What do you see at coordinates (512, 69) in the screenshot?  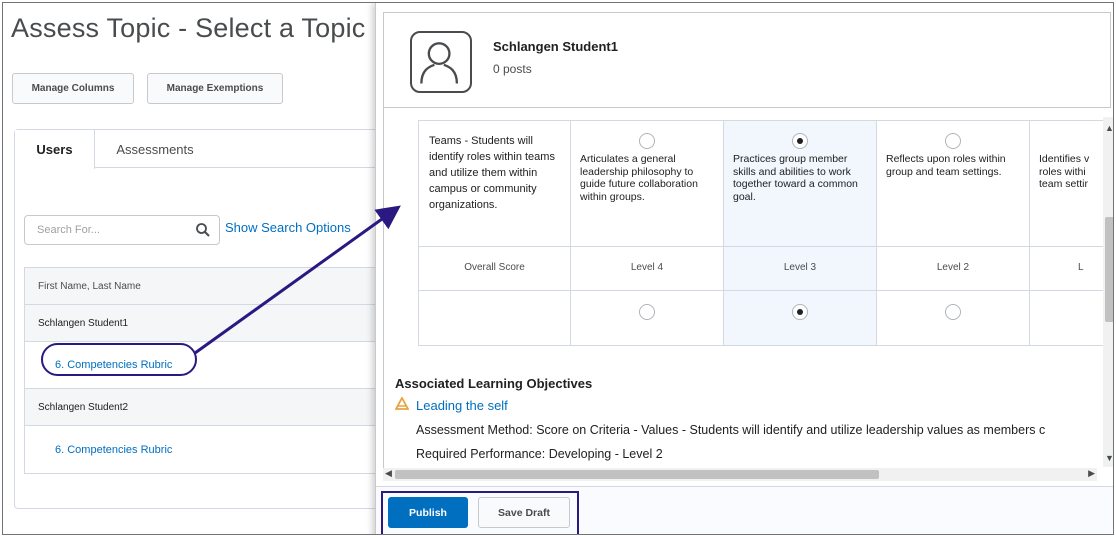 I see `post-count: 0 posts` at bounding box center [512, 69].